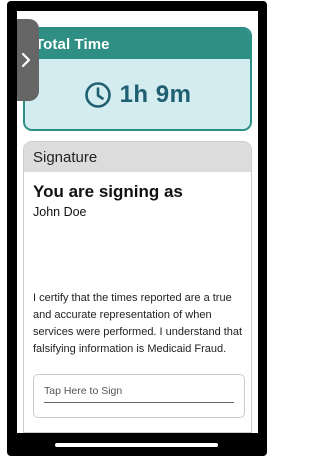  Describe the element at coordinates (108, 191) in the screenshot. I see `signing-as-title: You are signing as` at that location.